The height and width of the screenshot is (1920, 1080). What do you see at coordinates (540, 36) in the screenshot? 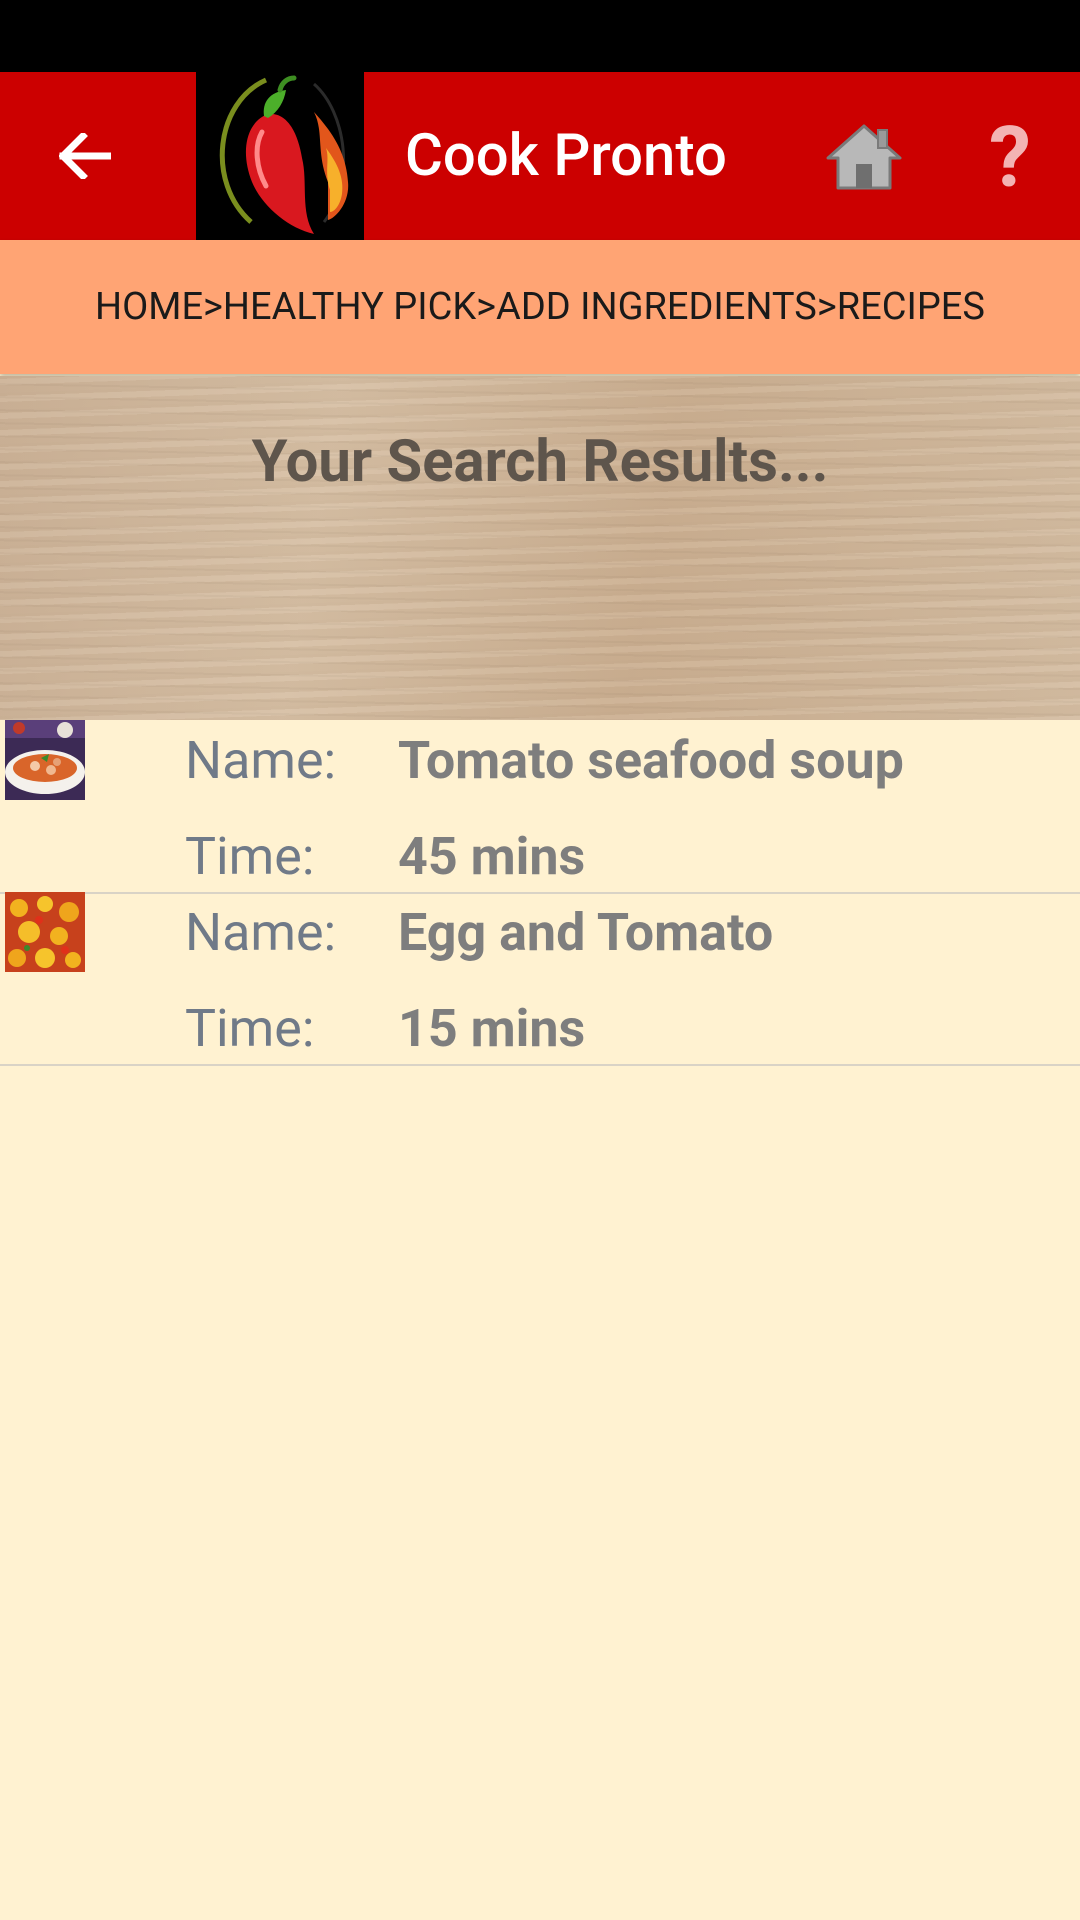
I see `status-bar` at bounding box center [540, 36].